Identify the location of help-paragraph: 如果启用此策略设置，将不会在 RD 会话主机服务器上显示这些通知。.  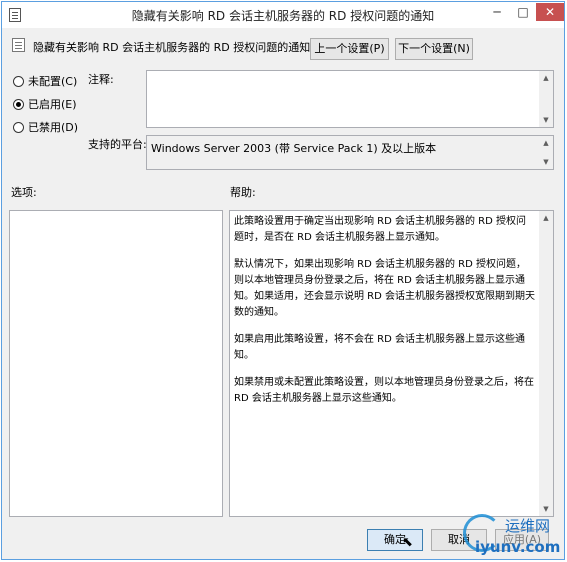
(380, 347).